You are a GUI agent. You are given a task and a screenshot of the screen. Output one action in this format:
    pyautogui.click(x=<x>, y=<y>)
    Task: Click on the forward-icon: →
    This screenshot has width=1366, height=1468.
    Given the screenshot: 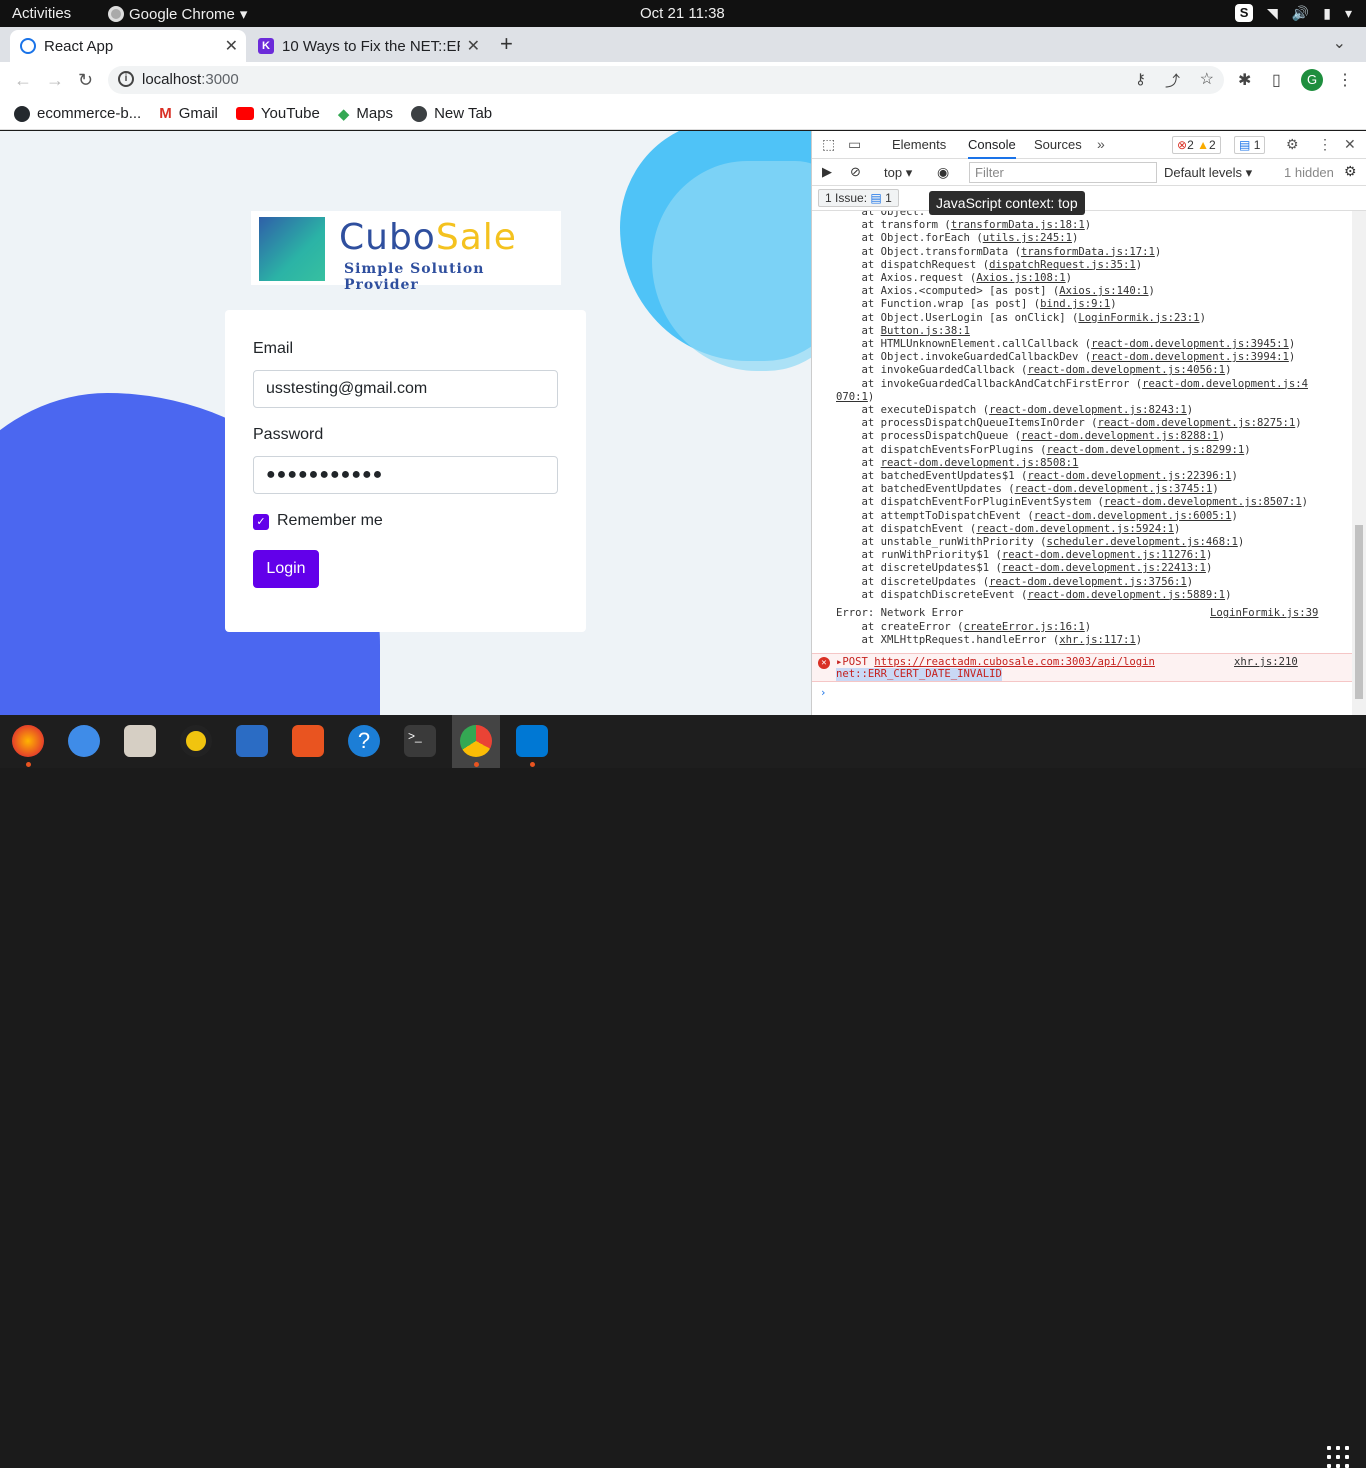 What is the action you would take?
    pyautogui.click(x=55, y=80)
    